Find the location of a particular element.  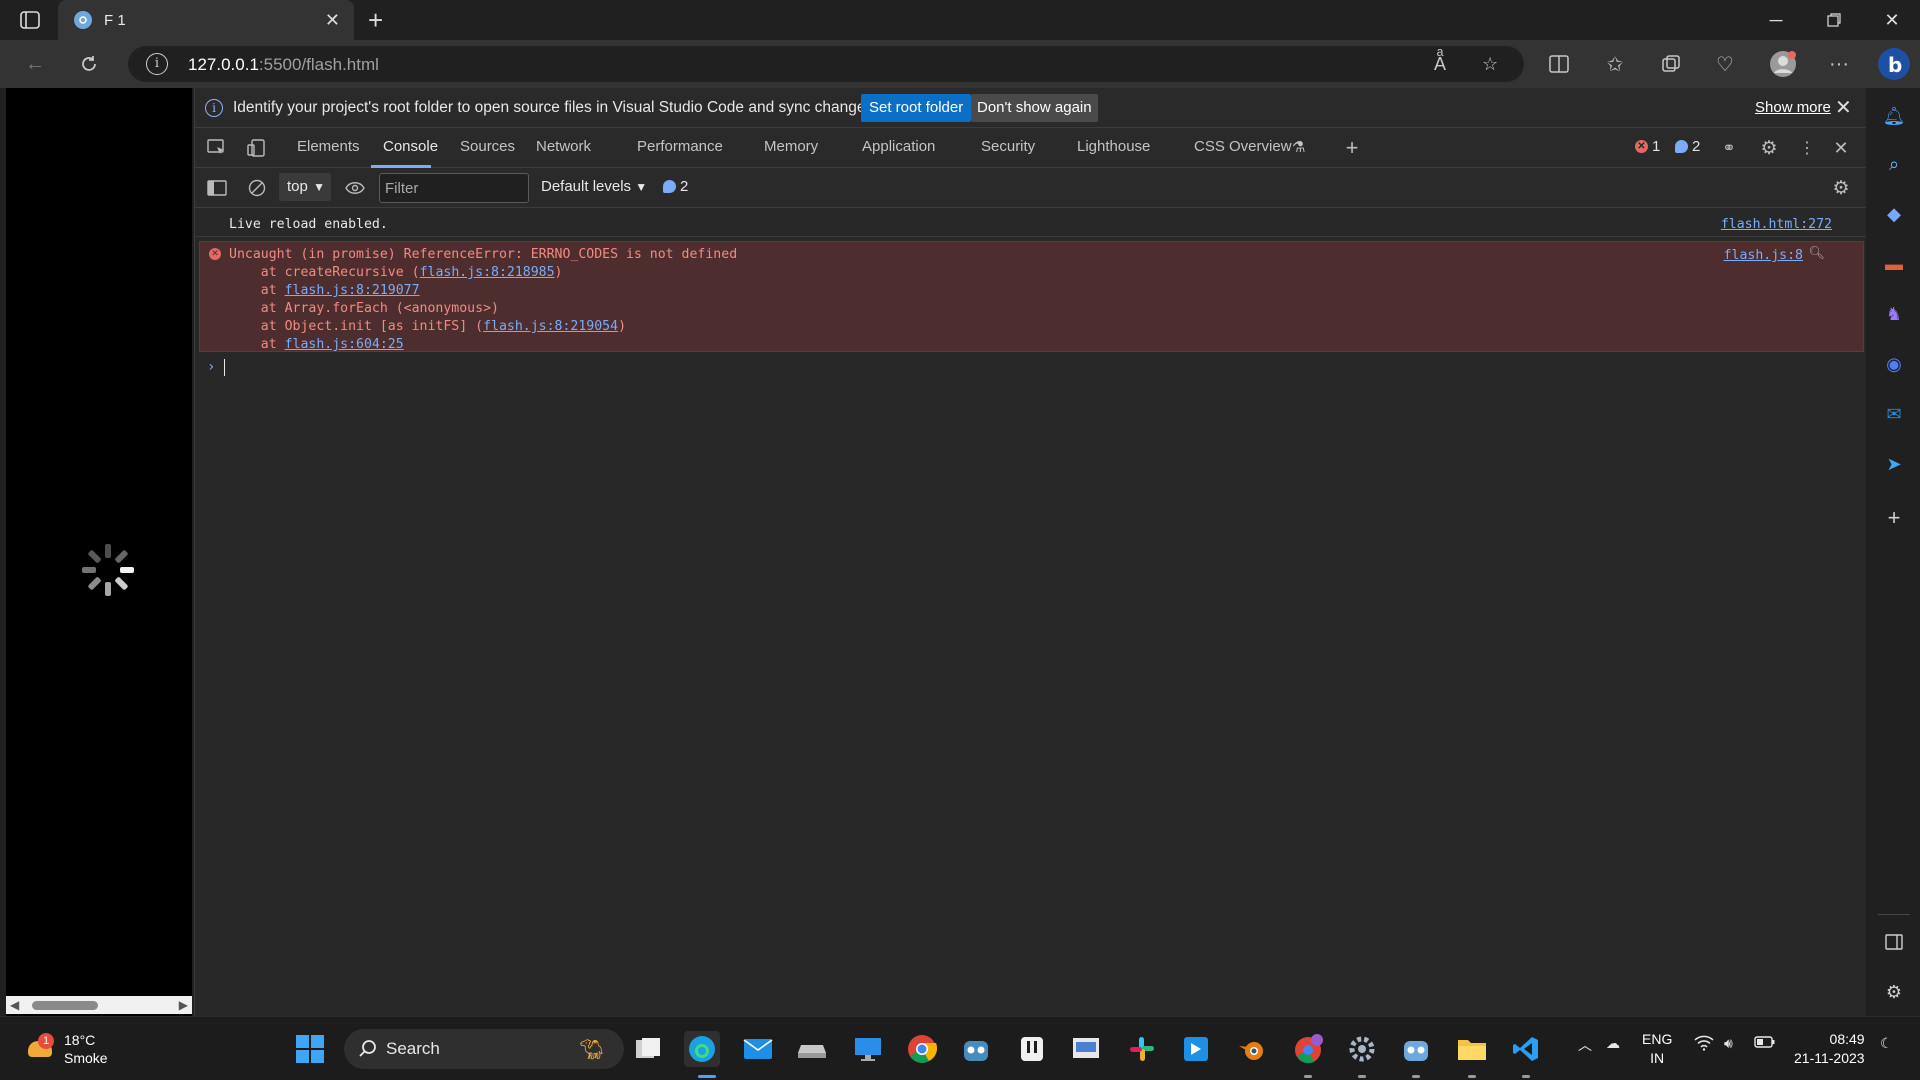

stack-link: flash.js:8:219077 is located at coordinates (352, 290).